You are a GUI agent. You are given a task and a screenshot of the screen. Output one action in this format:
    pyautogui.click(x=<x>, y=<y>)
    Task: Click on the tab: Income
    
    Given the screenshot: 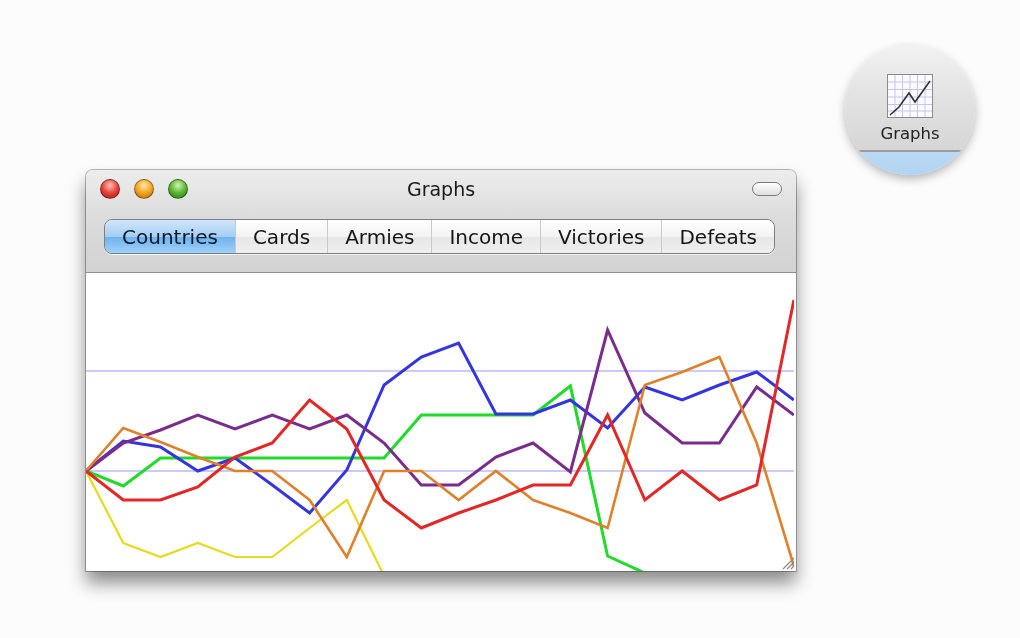 What is the action you would take?
    pyautogui.click(x=486, y=236)
    